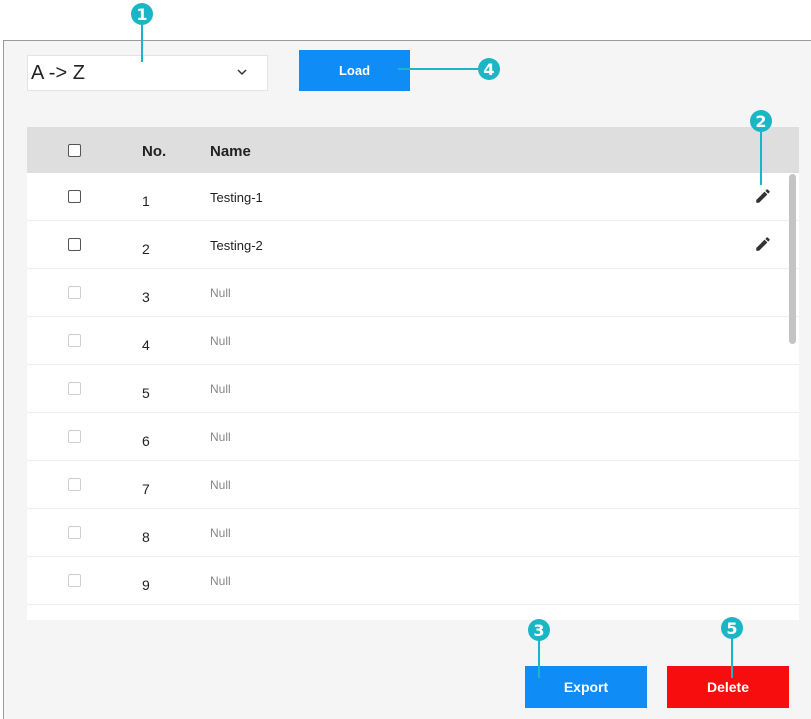 The width and height of the screenshot is (811, 719). I want to click on callout-badge-1: 1, so click(142, 14).